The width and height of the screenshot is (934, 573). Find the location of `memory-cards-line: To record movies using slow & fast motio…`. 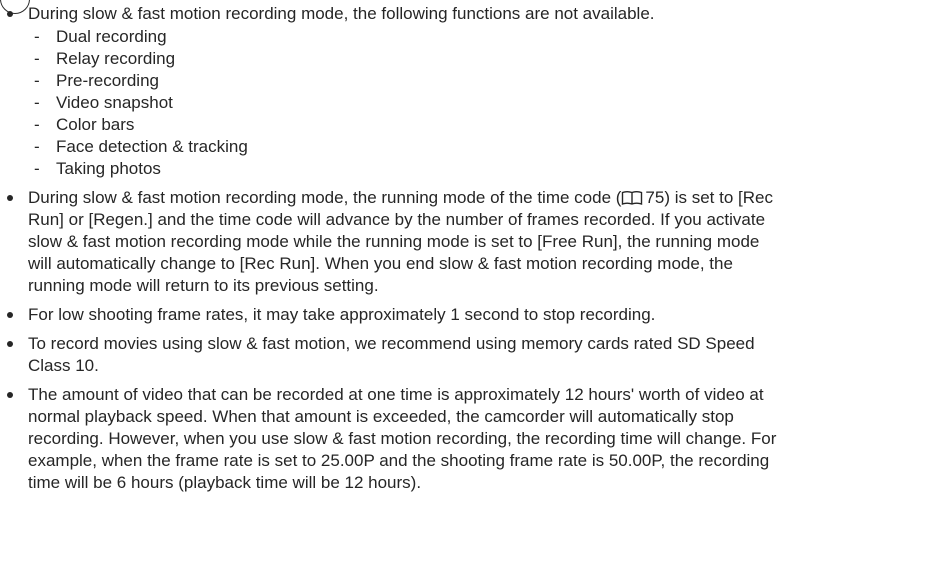

memory-cards-line: To record movies using slow & fast motio… is located at coordinates (391, 343).